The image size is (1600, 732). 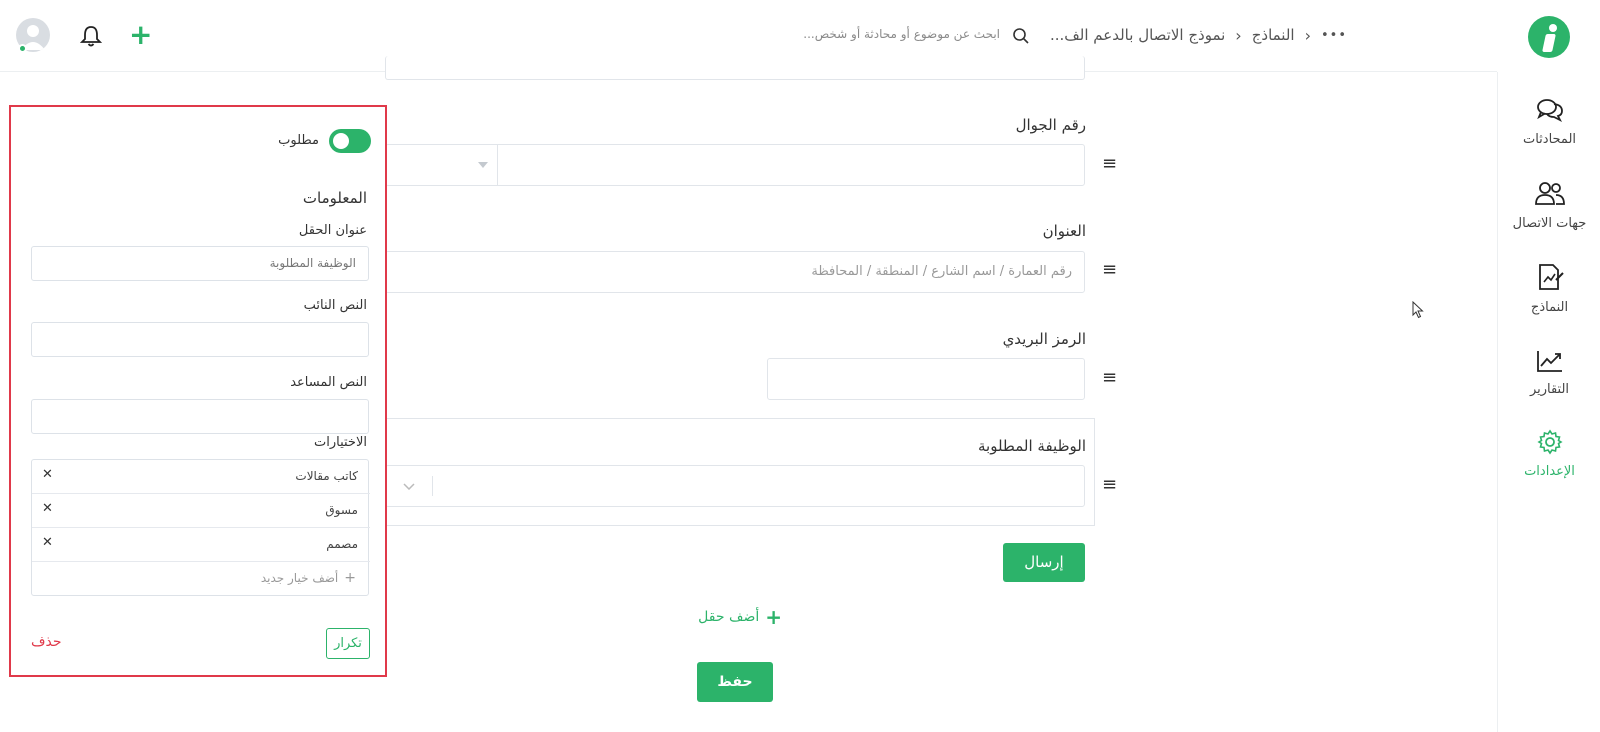 What do you see at coordinates (735, 68) in the screenshot?
I see `form-field-partial-top` at bounding box center [735, 68].